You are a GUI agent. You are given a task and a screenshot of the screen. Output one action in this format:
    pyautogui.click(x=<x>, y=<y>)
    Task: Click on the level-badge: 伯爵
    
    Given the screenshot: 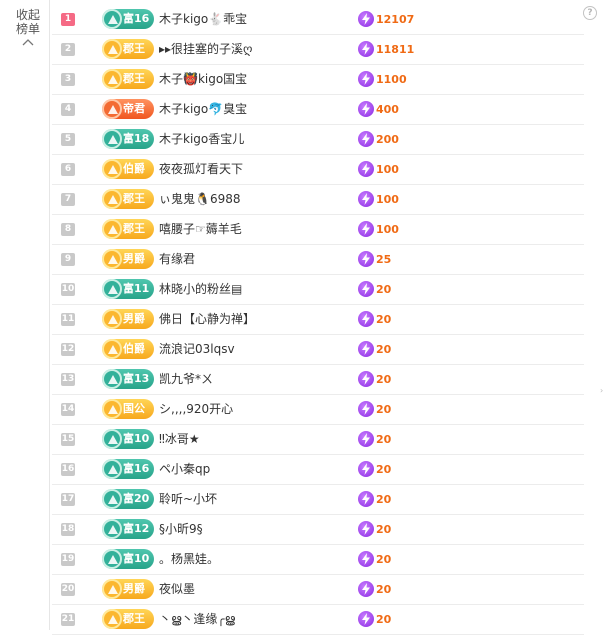 What is the action you would take?
    pyautogui.click(x=128, y=169)
    